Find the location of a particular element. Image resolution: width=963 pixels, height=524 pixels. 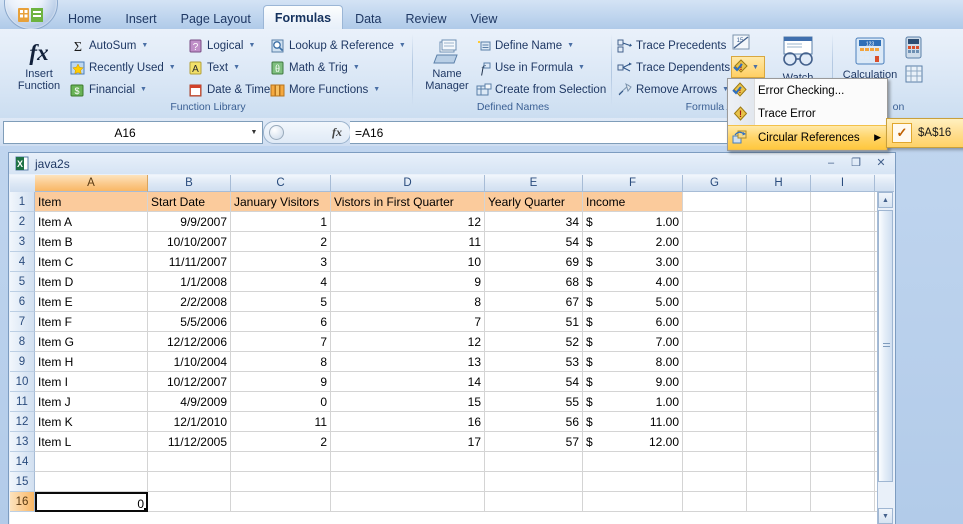

active-cell-A16: 0 is located at coordinates (91, 502).